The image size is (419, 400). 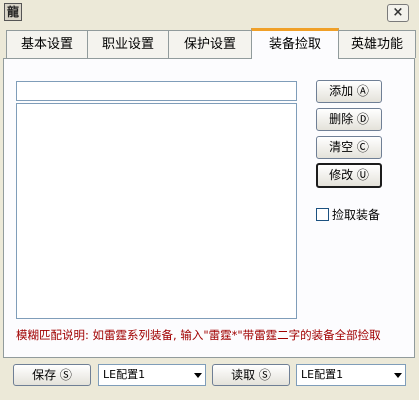 What do you see at coordinates (377, 44) in the screenshot?
I see `tab-hero-functions: 英雄功能` at bounding box center [377, 44].